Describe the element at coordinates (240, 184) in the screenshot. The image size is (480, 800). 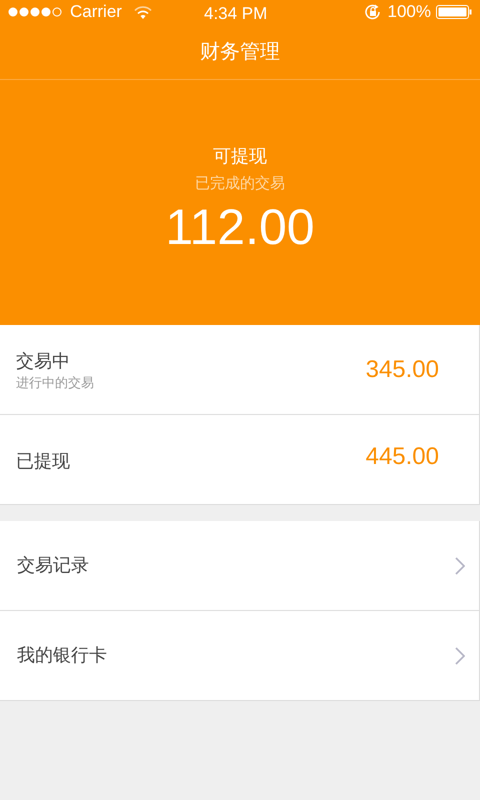
I see `balance-sublabel: 已完成的交易` at that location.